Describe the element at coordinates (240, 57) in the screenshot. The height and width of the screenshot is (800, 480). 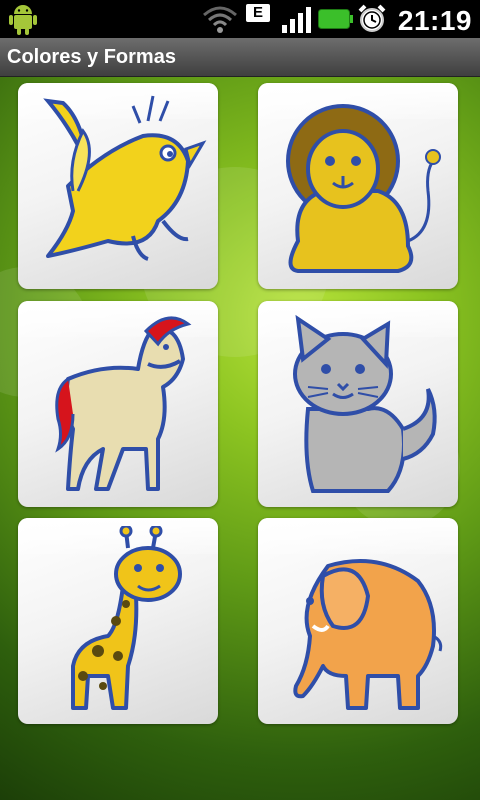
I see `title-bar: Colores y Formas` at that location.